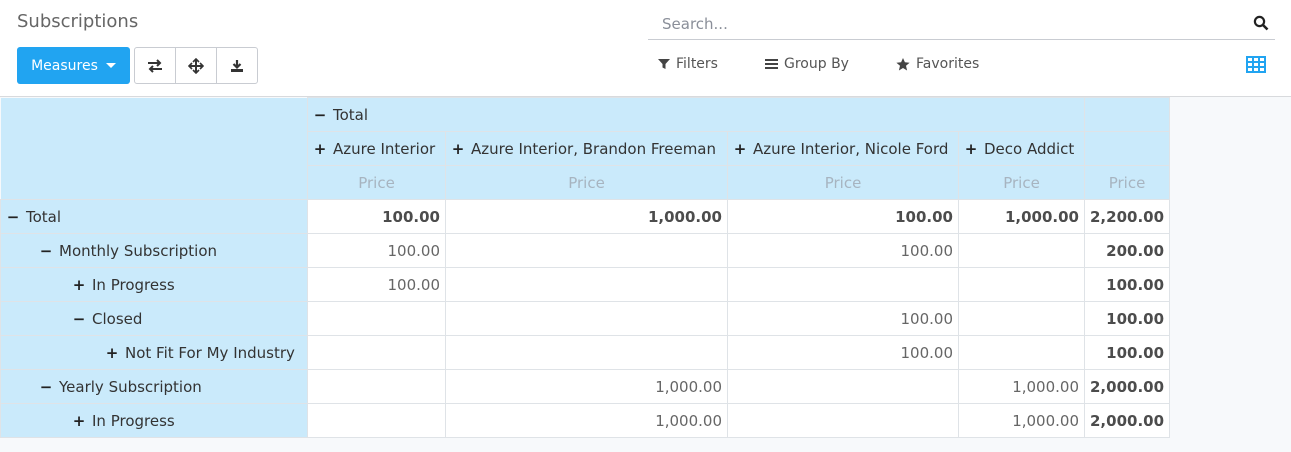 This screenshot has width=1291, height=452. I want to click on row-header: − Total, so click(154, 216).